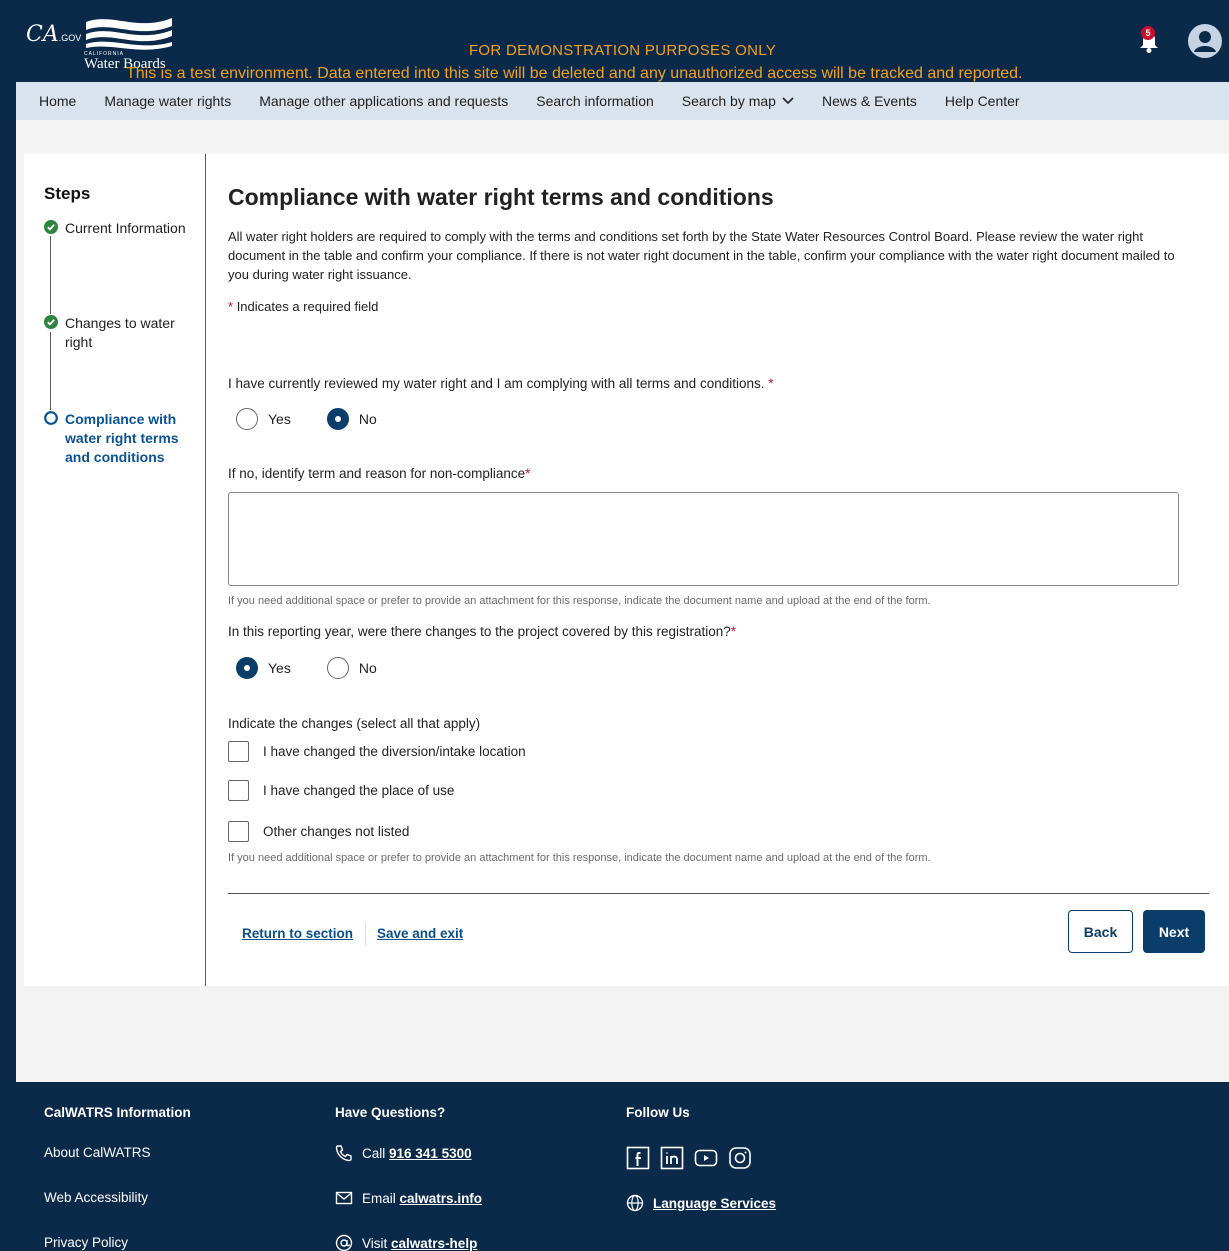 This screenshot has width=1229, height=1251. What do you see at coordinates (307, 306) in the screenshot?
I see `required-note-text: Indicates a required field` at bounding box center [307, 306].